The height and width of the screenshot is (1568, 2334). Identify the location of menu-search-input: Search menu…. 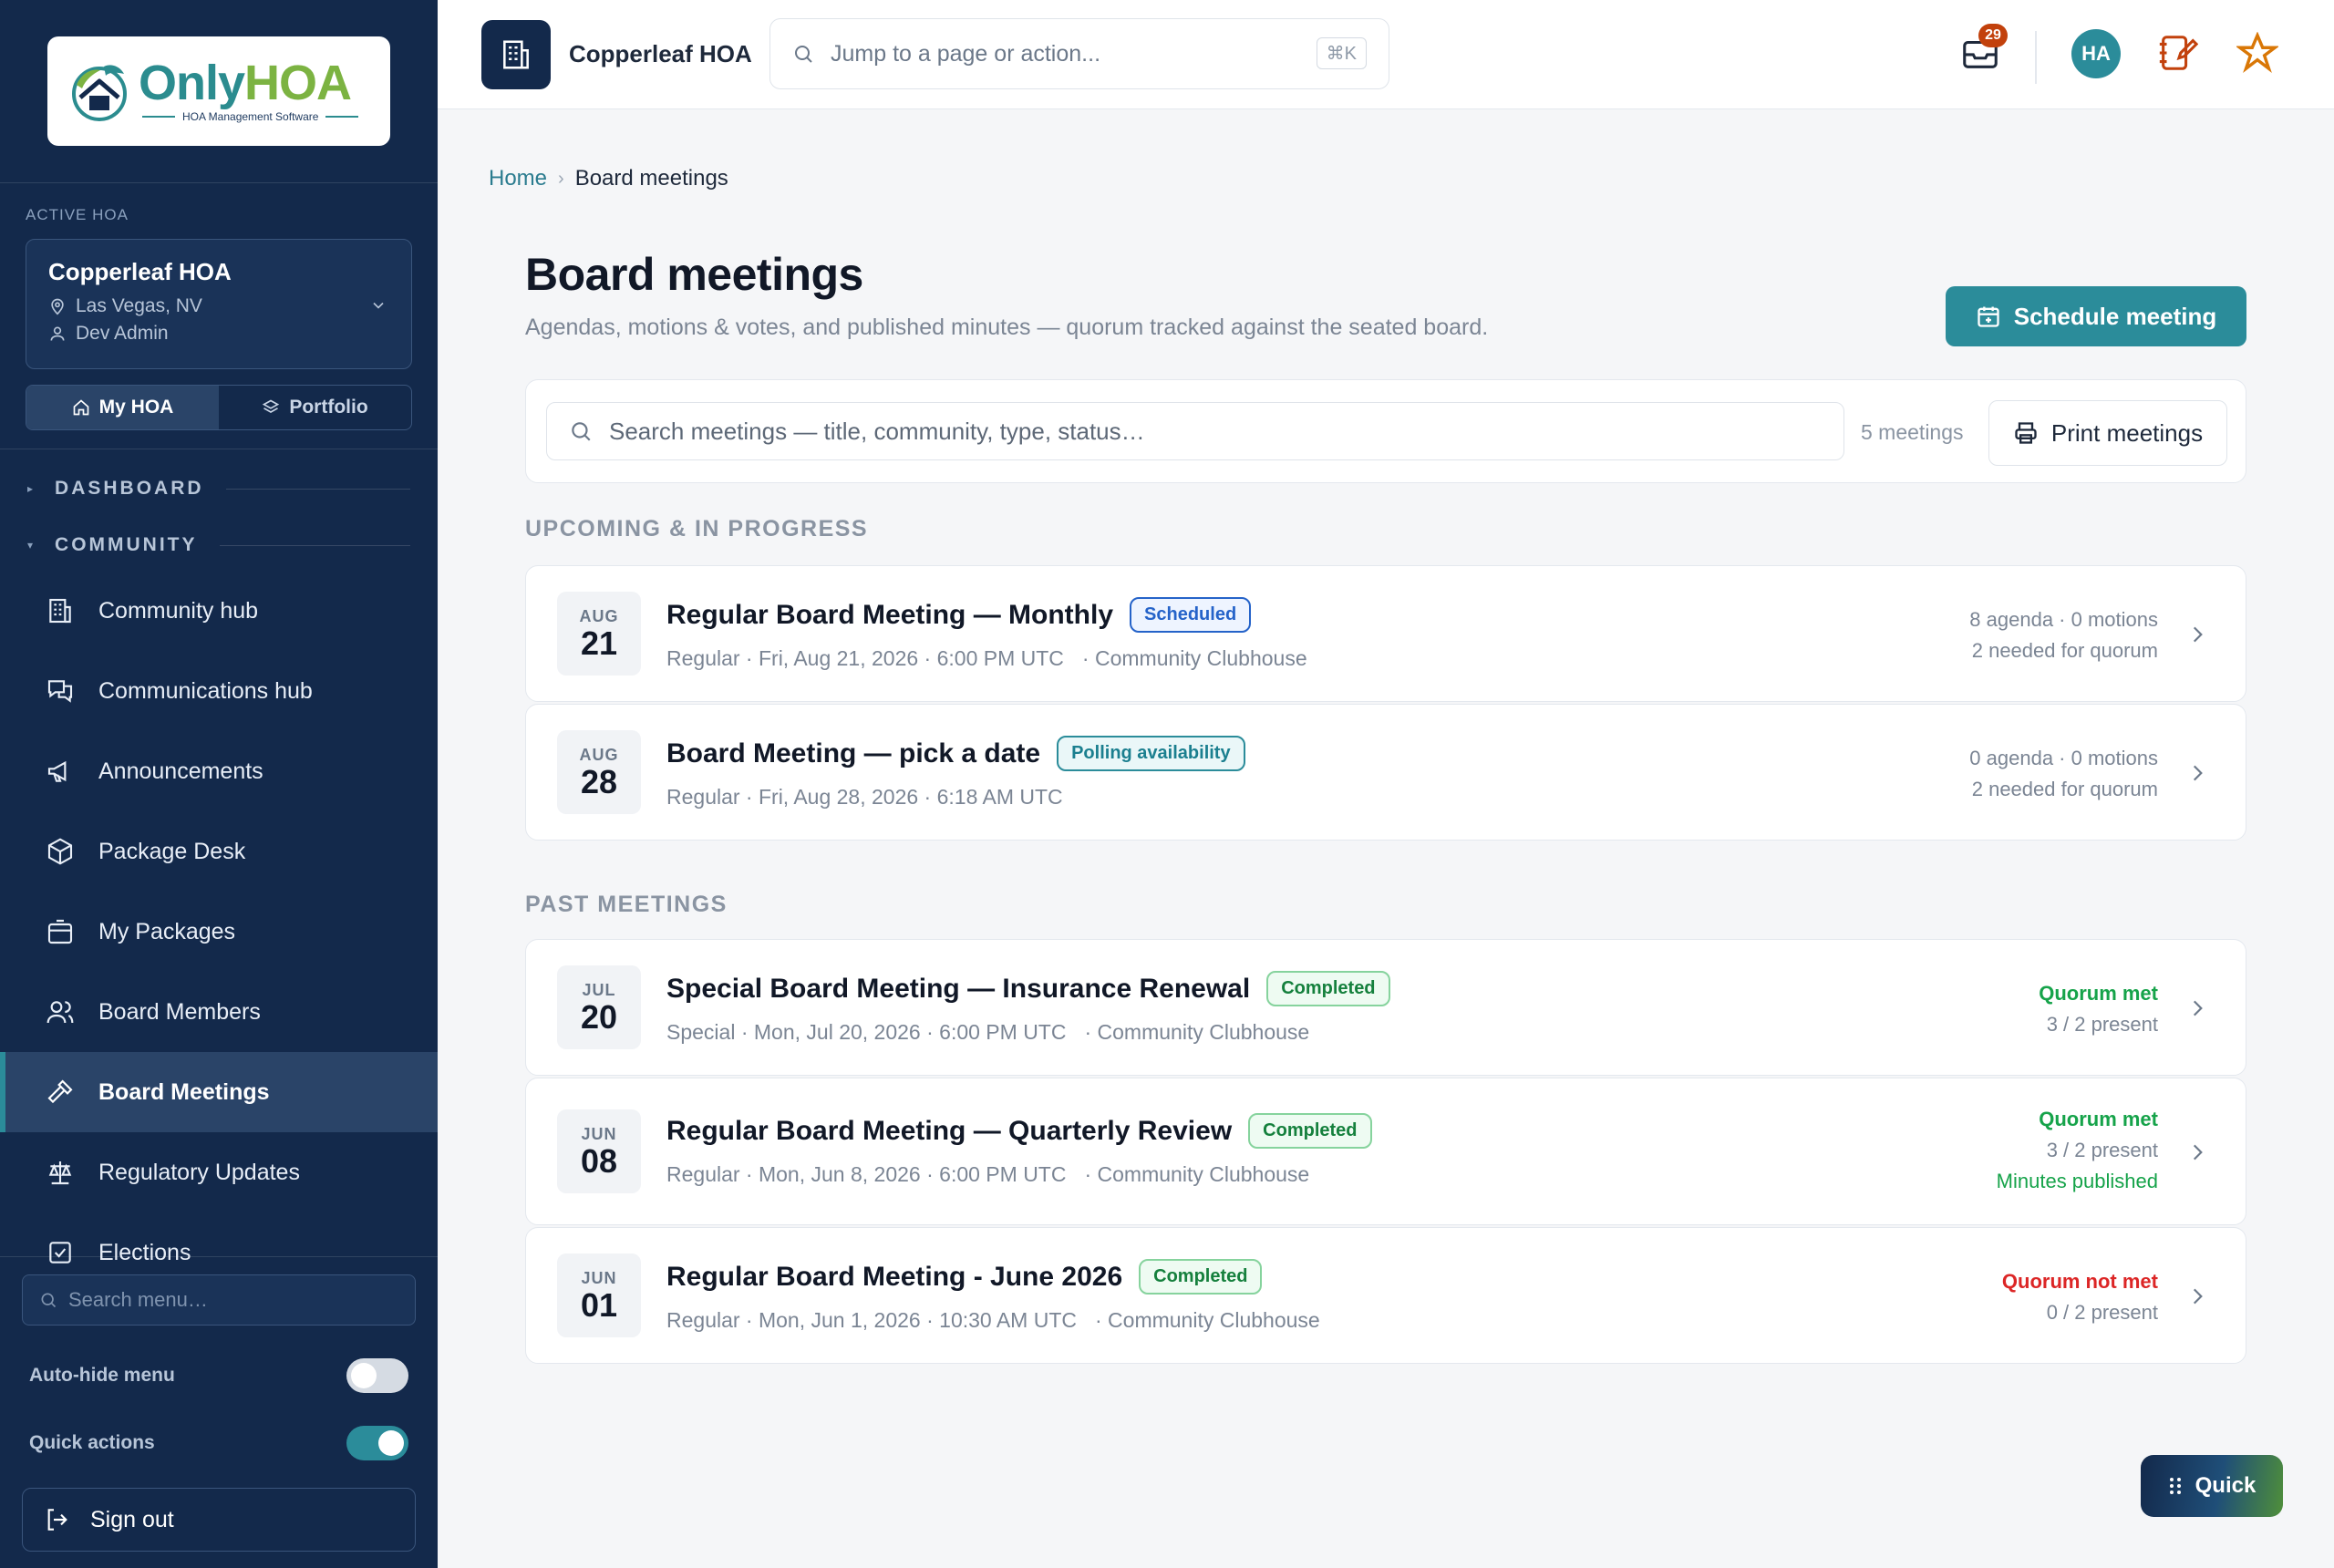
(219, 1300).